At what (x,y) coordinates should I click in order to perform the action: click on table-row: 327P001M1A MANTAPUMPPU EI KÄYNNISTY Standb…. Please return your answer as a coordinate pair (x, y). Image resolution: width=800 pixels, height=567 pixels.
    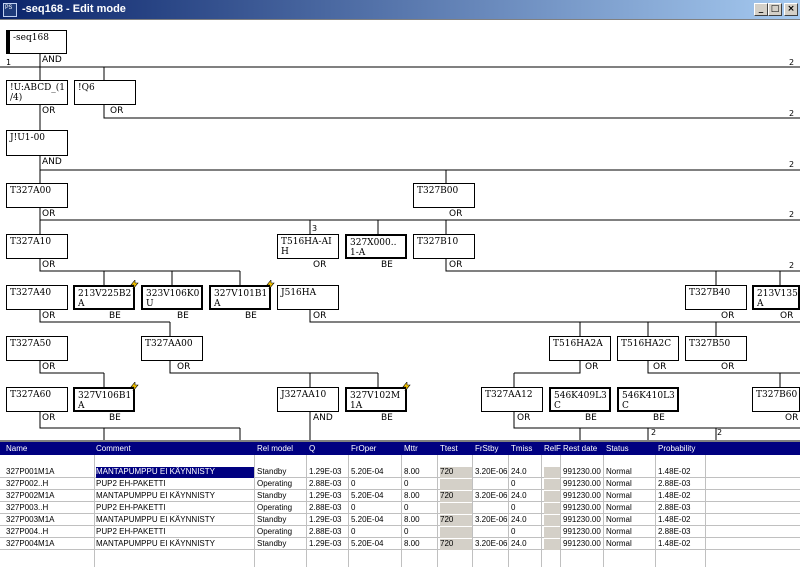
    Looking at the image, I should click on (400, 472).